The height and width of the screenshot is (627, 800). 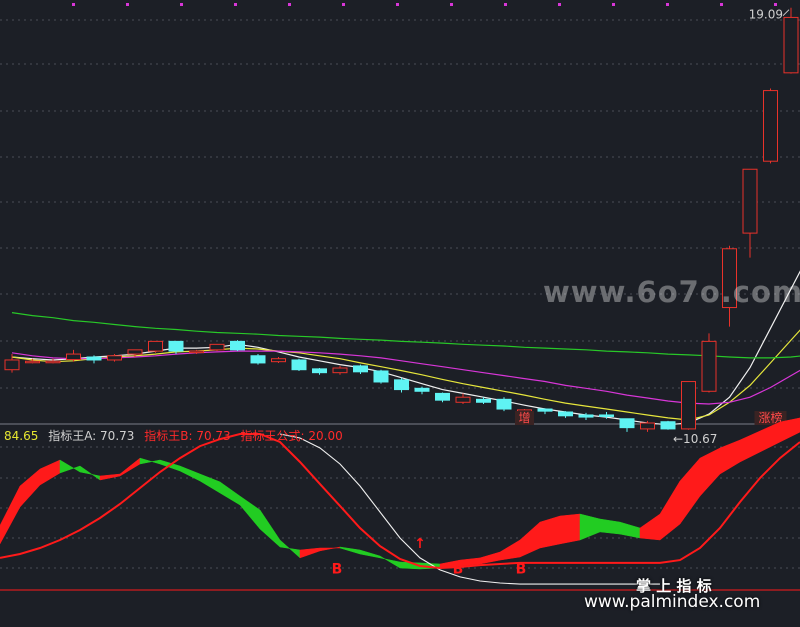 I want to click on high-price-label: 19.09, so click(x=766, y=15).